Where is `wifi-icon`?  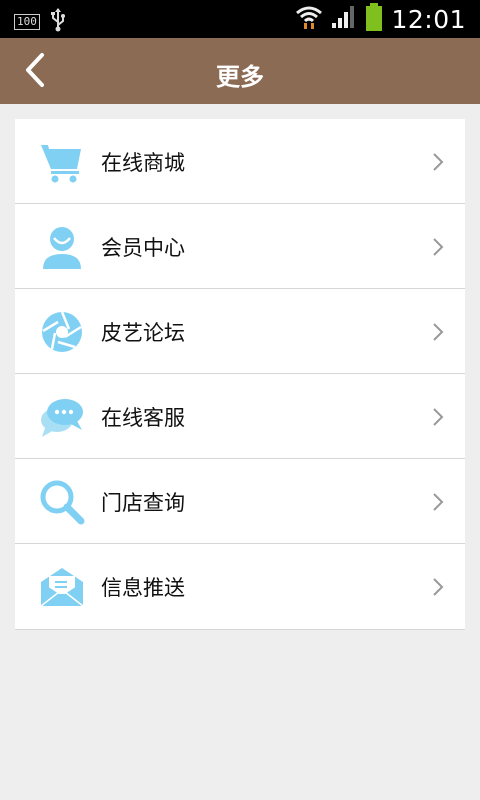 wifi-icon is located at coordinates (309, 19).